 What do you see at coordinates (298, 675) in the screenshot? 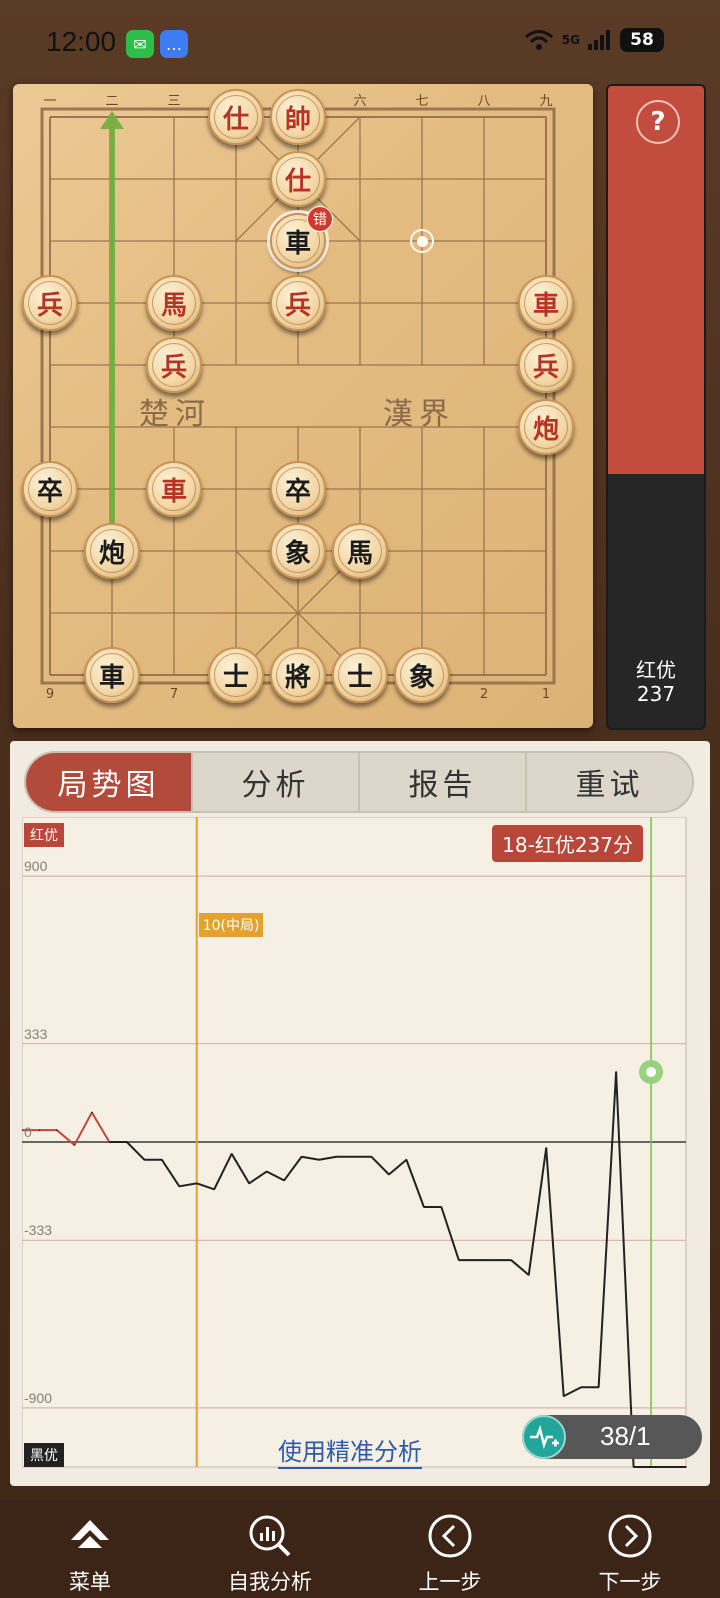
I see `black-piece: 將` at bounding box center [298, 675].